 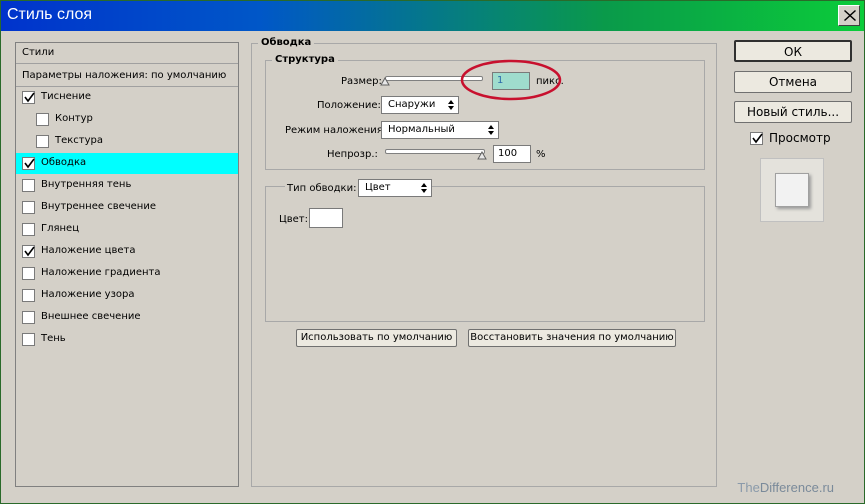 I want to click on position-value: Снаружи, so click(x=412, y=104).